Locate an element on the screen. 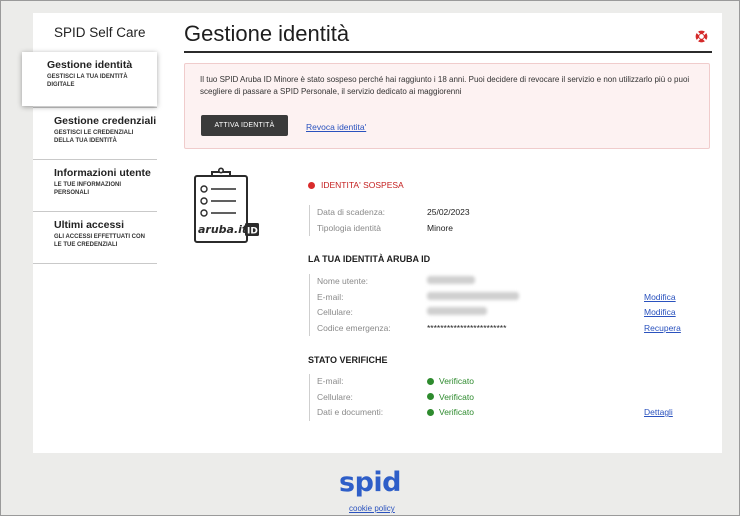  aruba-id-clipboard-icon: aruba.it ID is located at coordinates (226, 205).